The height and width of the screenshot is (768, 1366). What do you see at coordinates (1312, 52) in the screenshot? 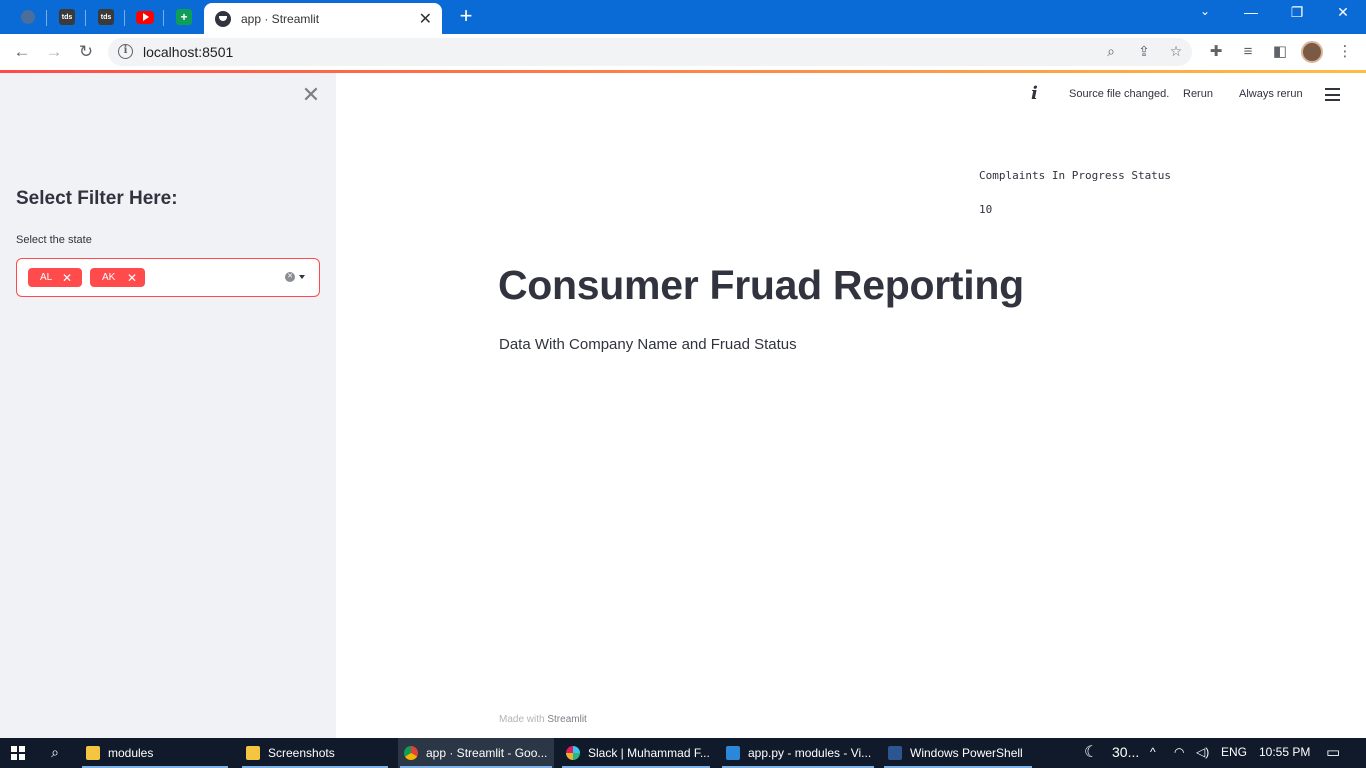
I see `profile-avatar` at bounding box center [1312, 52].